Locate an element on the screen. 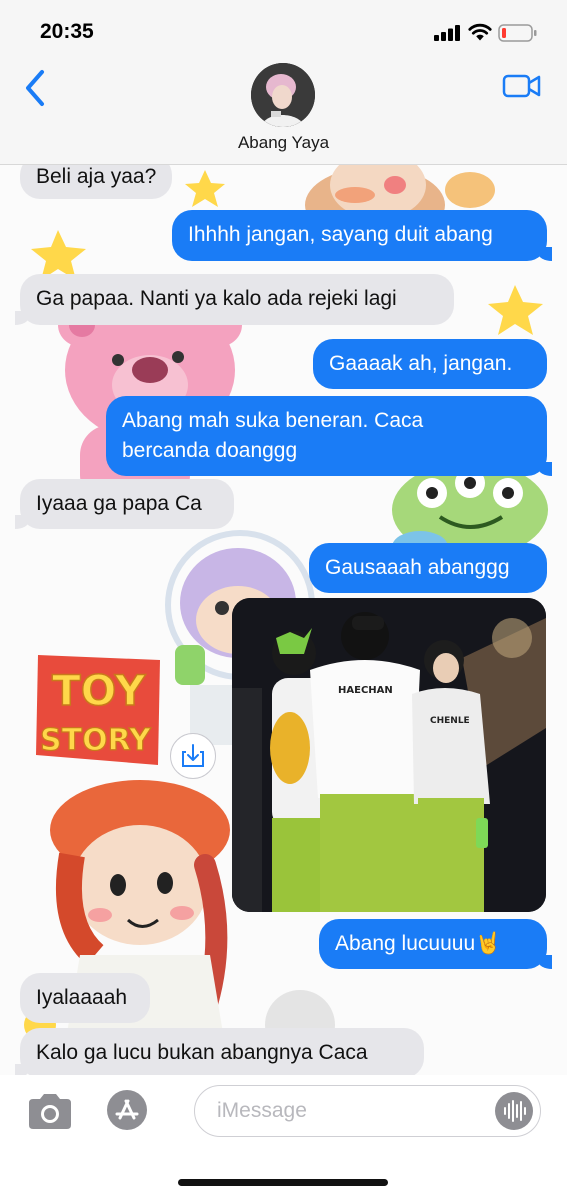 This screenshot has width=567, height=1200. message-text: Gaaaak ah, jangan. is located at coordinates (421, 363).